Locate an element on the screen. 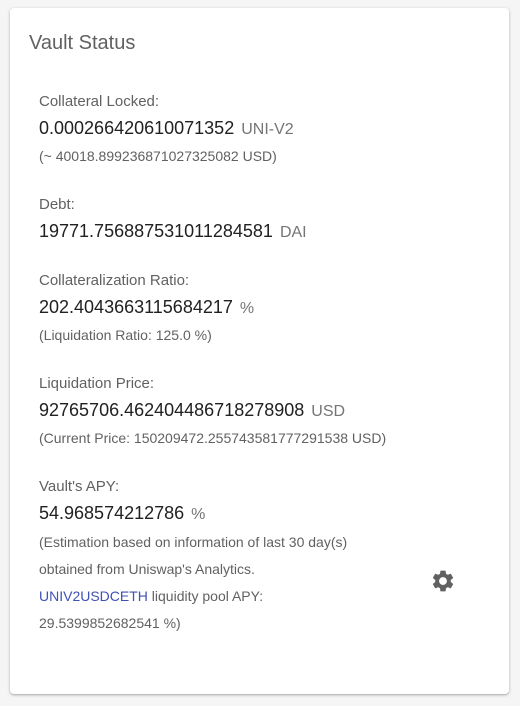  liquidity-pool-link: UNIV2USDCETH is located at coordinates (93, 596).